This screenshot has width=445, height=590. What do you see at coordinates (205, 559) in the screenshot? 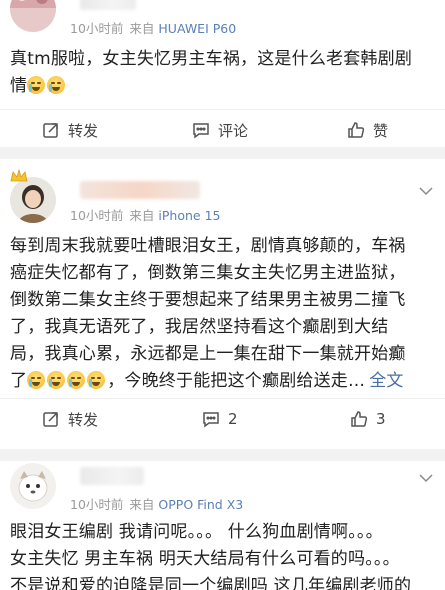
I see `text-line: 女主失忆 男主车祸 明天大结局有什么可看的吗。。。` at bounding box center [205, 559].